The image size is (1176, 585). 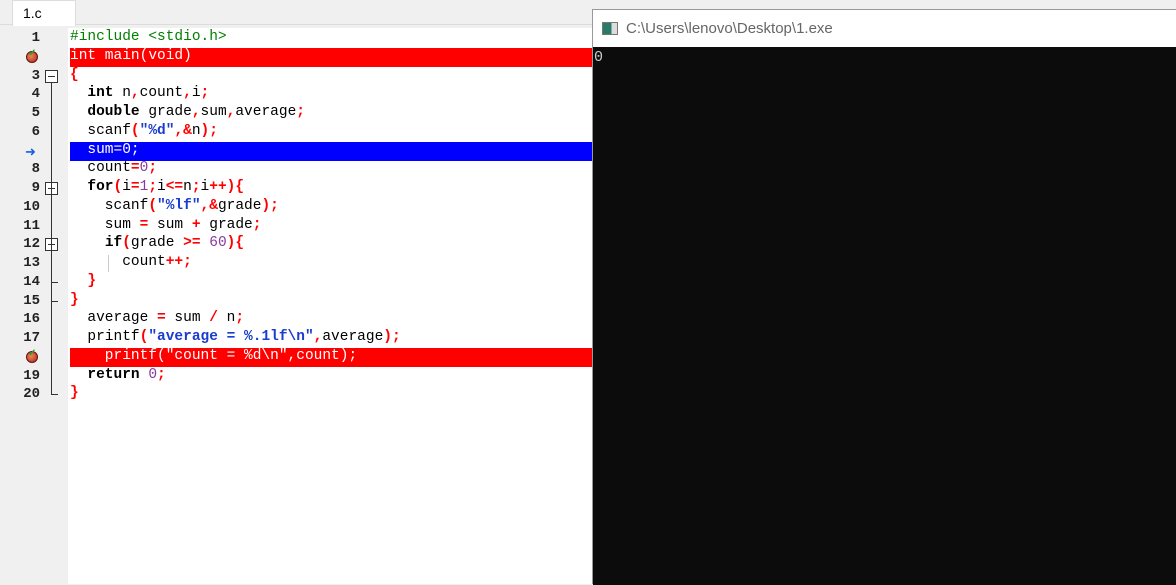 I want to click on console-app-icon, so click(x=610, y=28).